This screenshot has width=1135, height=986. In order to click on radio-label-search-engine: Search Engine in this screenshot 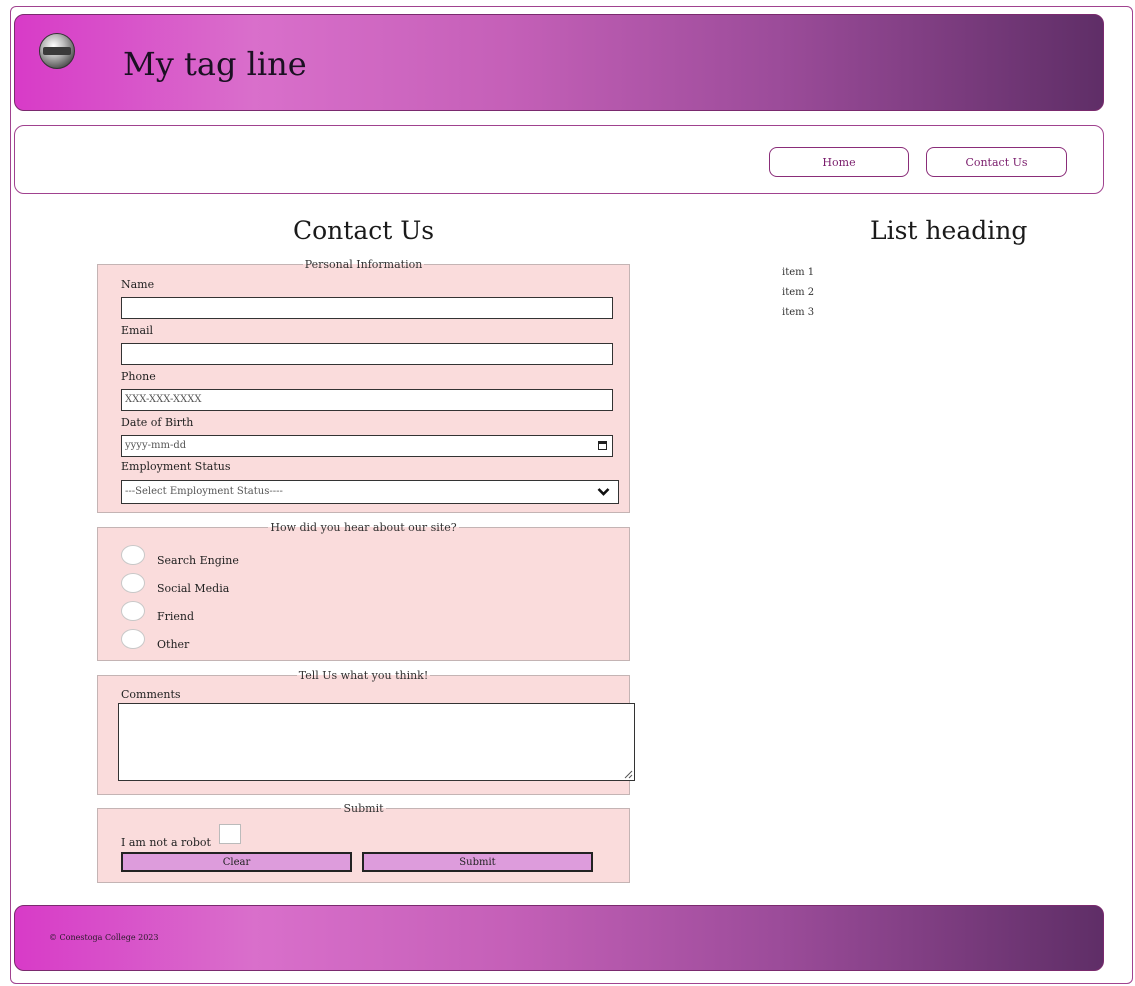, I will do `click(198, 560)`.